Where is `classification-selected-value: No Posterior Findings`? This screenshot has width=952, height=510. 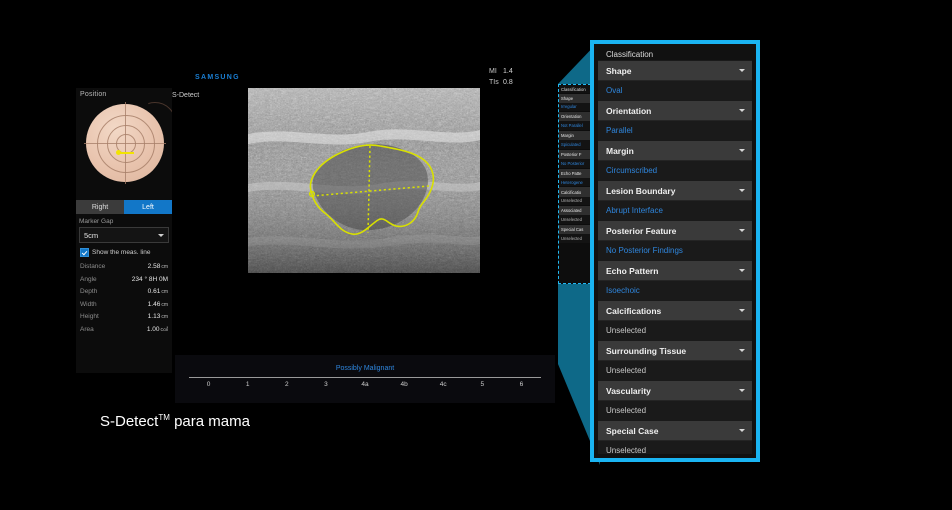 classification-selected-value: No Posterior Findings is located at coordinates (675, 250).